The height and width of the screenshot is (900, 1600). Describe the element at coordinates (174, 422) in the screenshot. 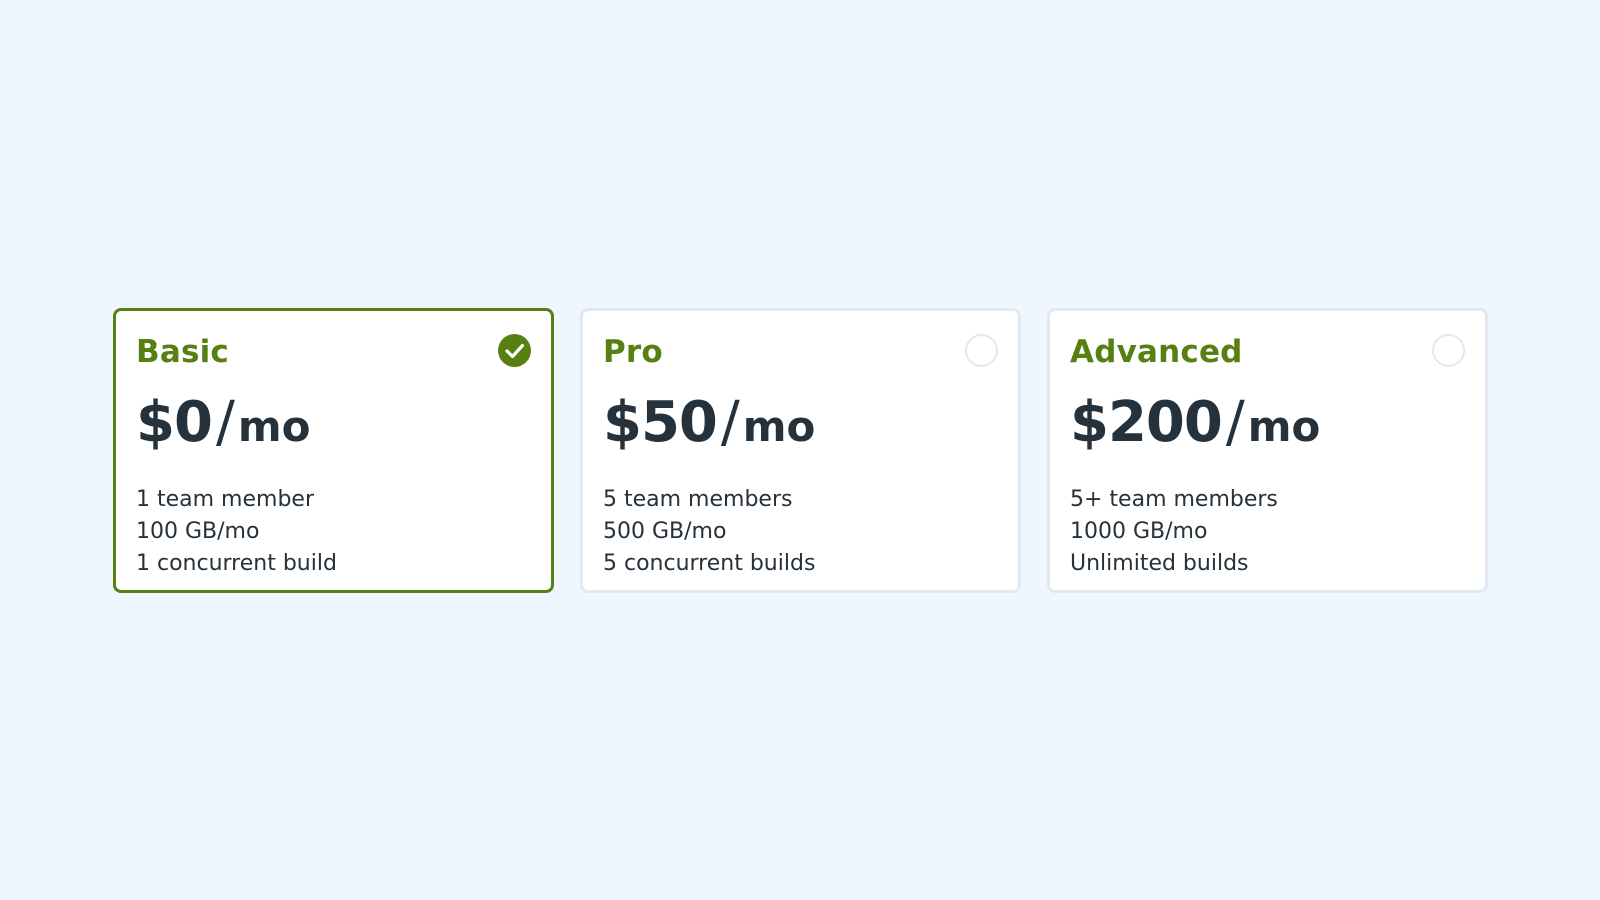

I see `price-amount: $0` at that location.